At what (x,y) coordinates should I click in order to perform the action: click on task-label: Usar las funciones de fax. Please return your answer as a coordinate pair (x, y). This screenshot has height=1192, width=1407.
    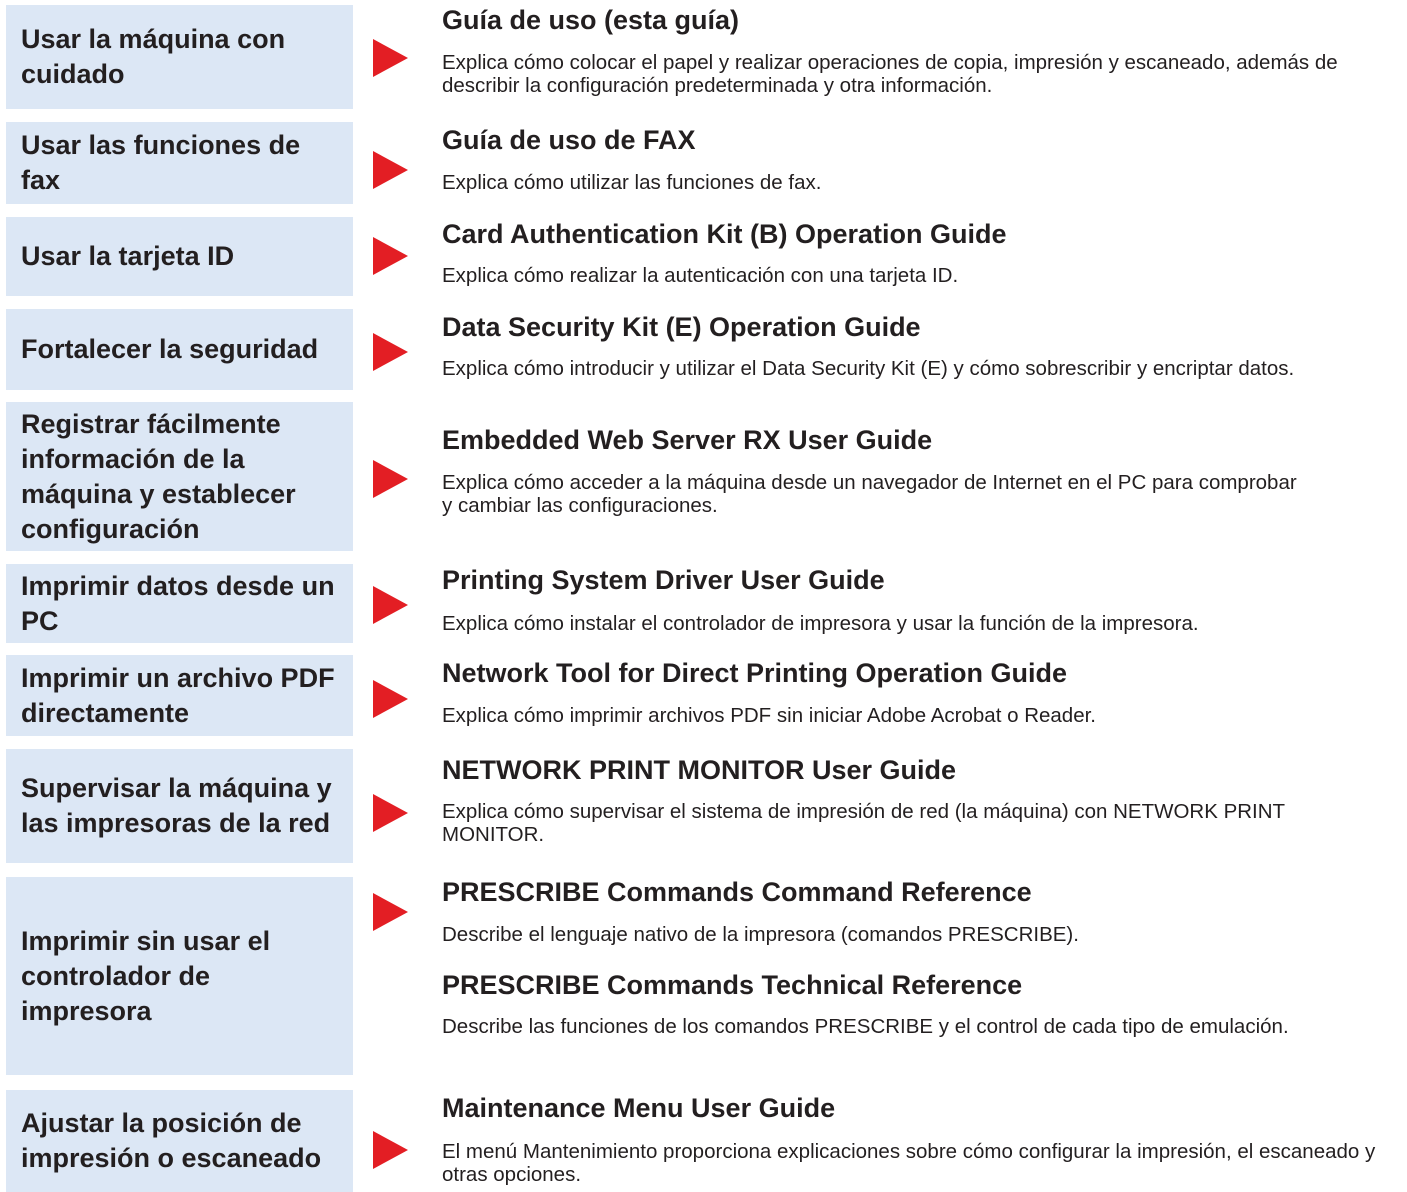
    Looking at the image, I should click on (161, 162).